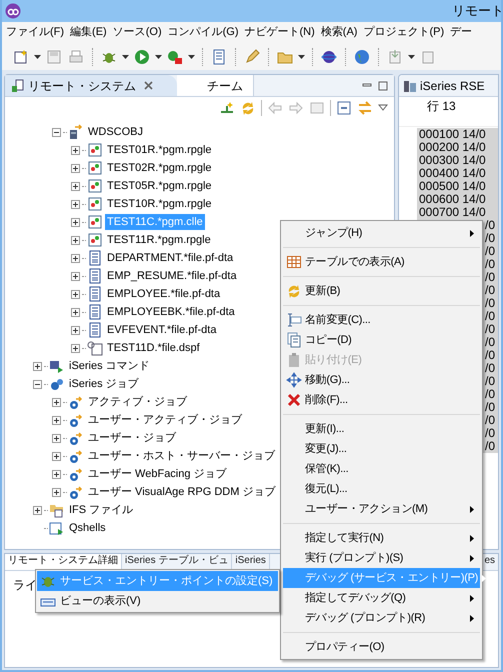 The width and height of the screenshot is (503, 672). What do you see at coordinates (461, 32) in the screenshot?
I see `menu-item: デー` at bounding box center [461, 32].